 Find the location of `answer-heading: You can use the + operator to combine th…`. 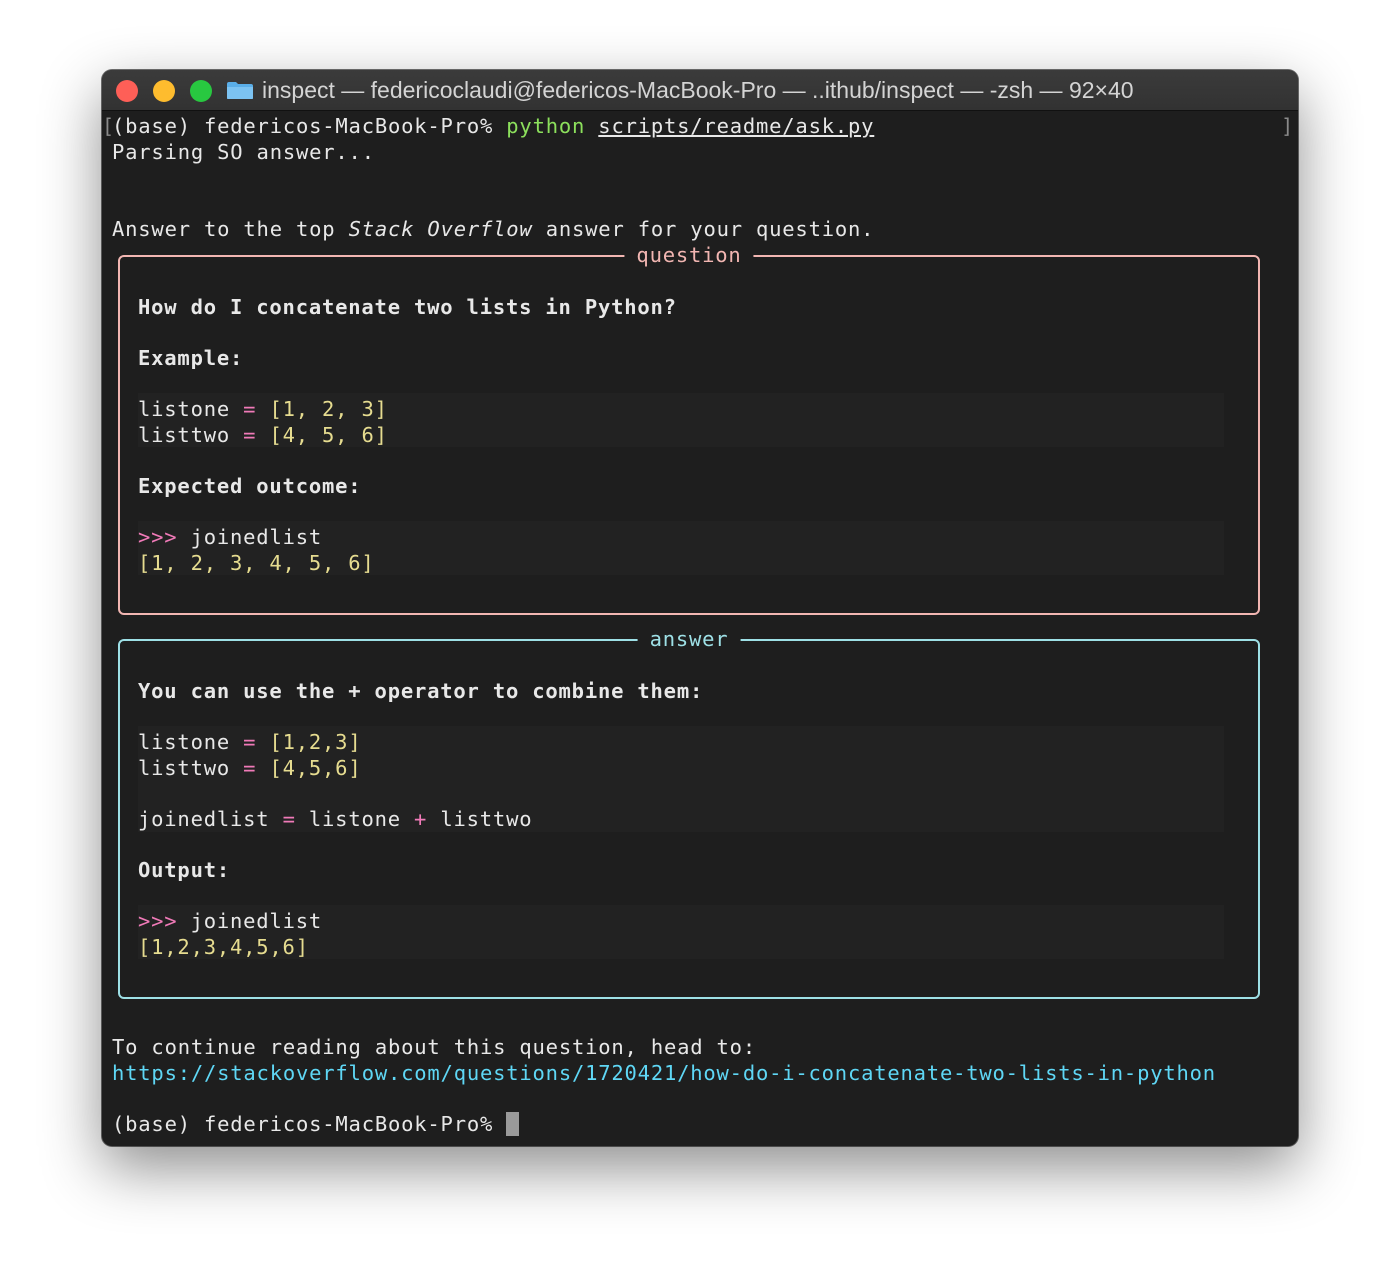

answer-heading: You can use the + operator to combine th… is located at coordinates (421, 691).